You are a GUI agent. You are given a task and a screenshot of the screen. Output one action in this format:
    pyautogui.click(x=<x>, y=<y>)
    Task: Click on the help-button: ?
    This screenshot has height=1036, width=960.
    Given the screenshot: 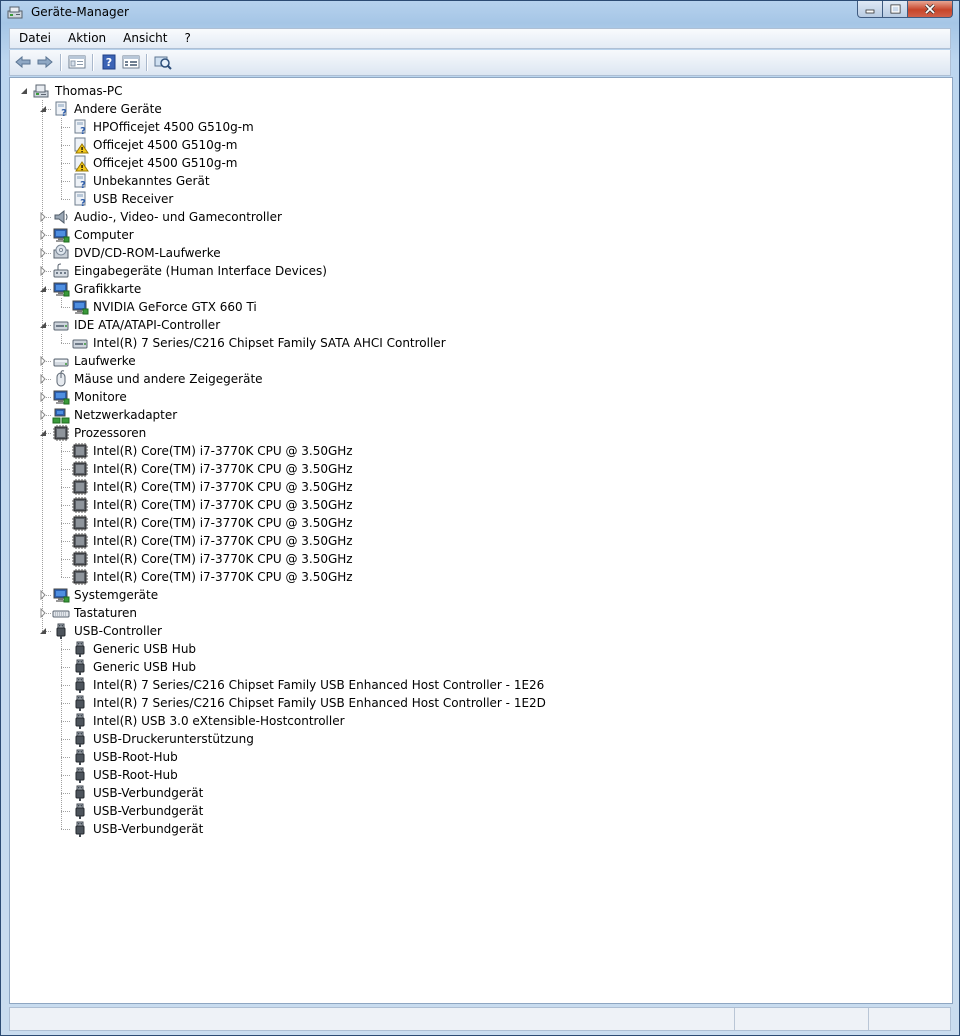 What is the action you would take?
    pyautogui.click(x=109, y=62)
    